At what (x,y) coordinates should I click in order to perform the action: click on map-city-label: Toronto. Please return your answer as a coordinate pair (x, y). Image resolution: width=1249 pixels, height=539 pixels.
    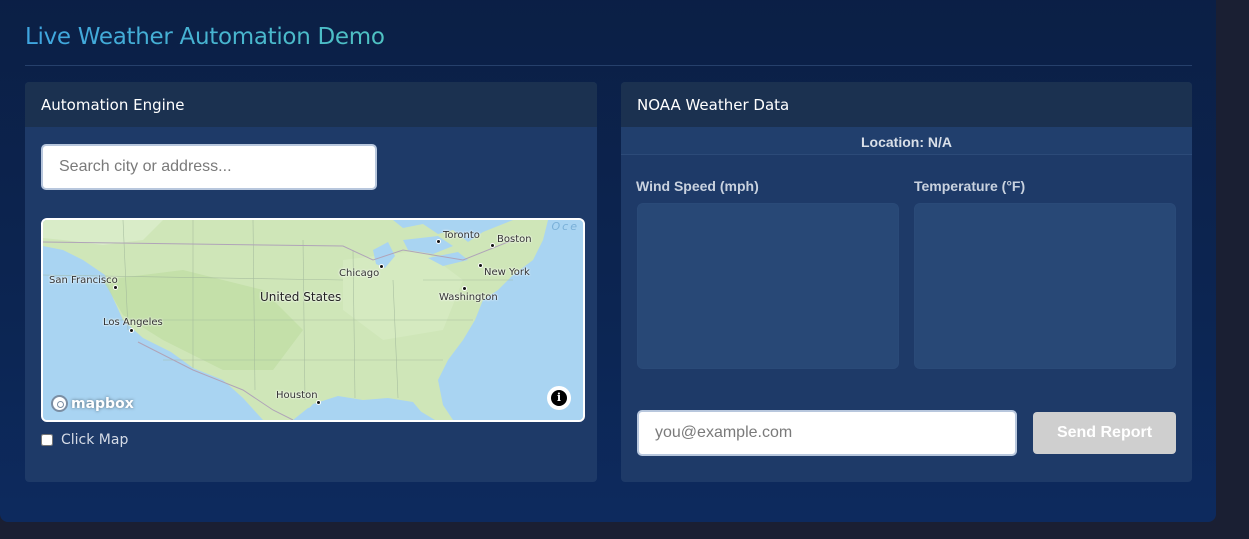
    Looking at the image, I should click on (461, 235).